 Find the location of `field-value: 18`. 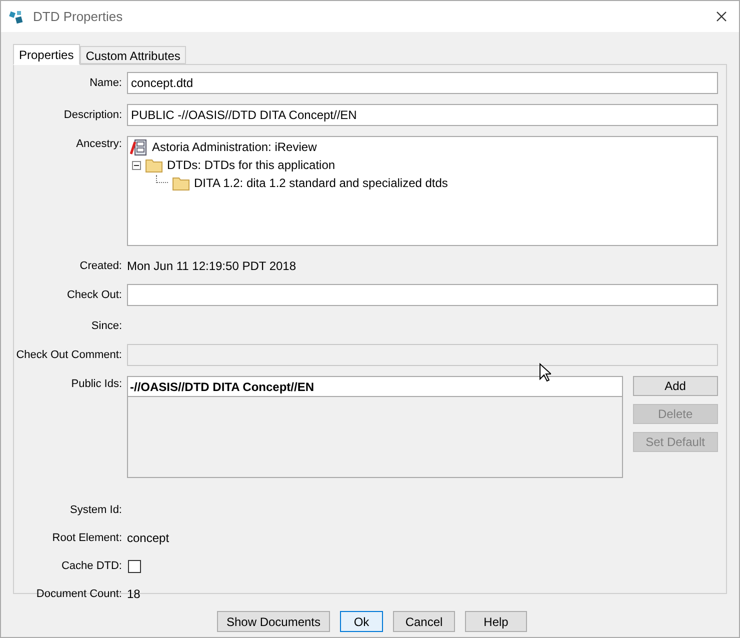

field-value: 18 is located at coordinates (133, 594).